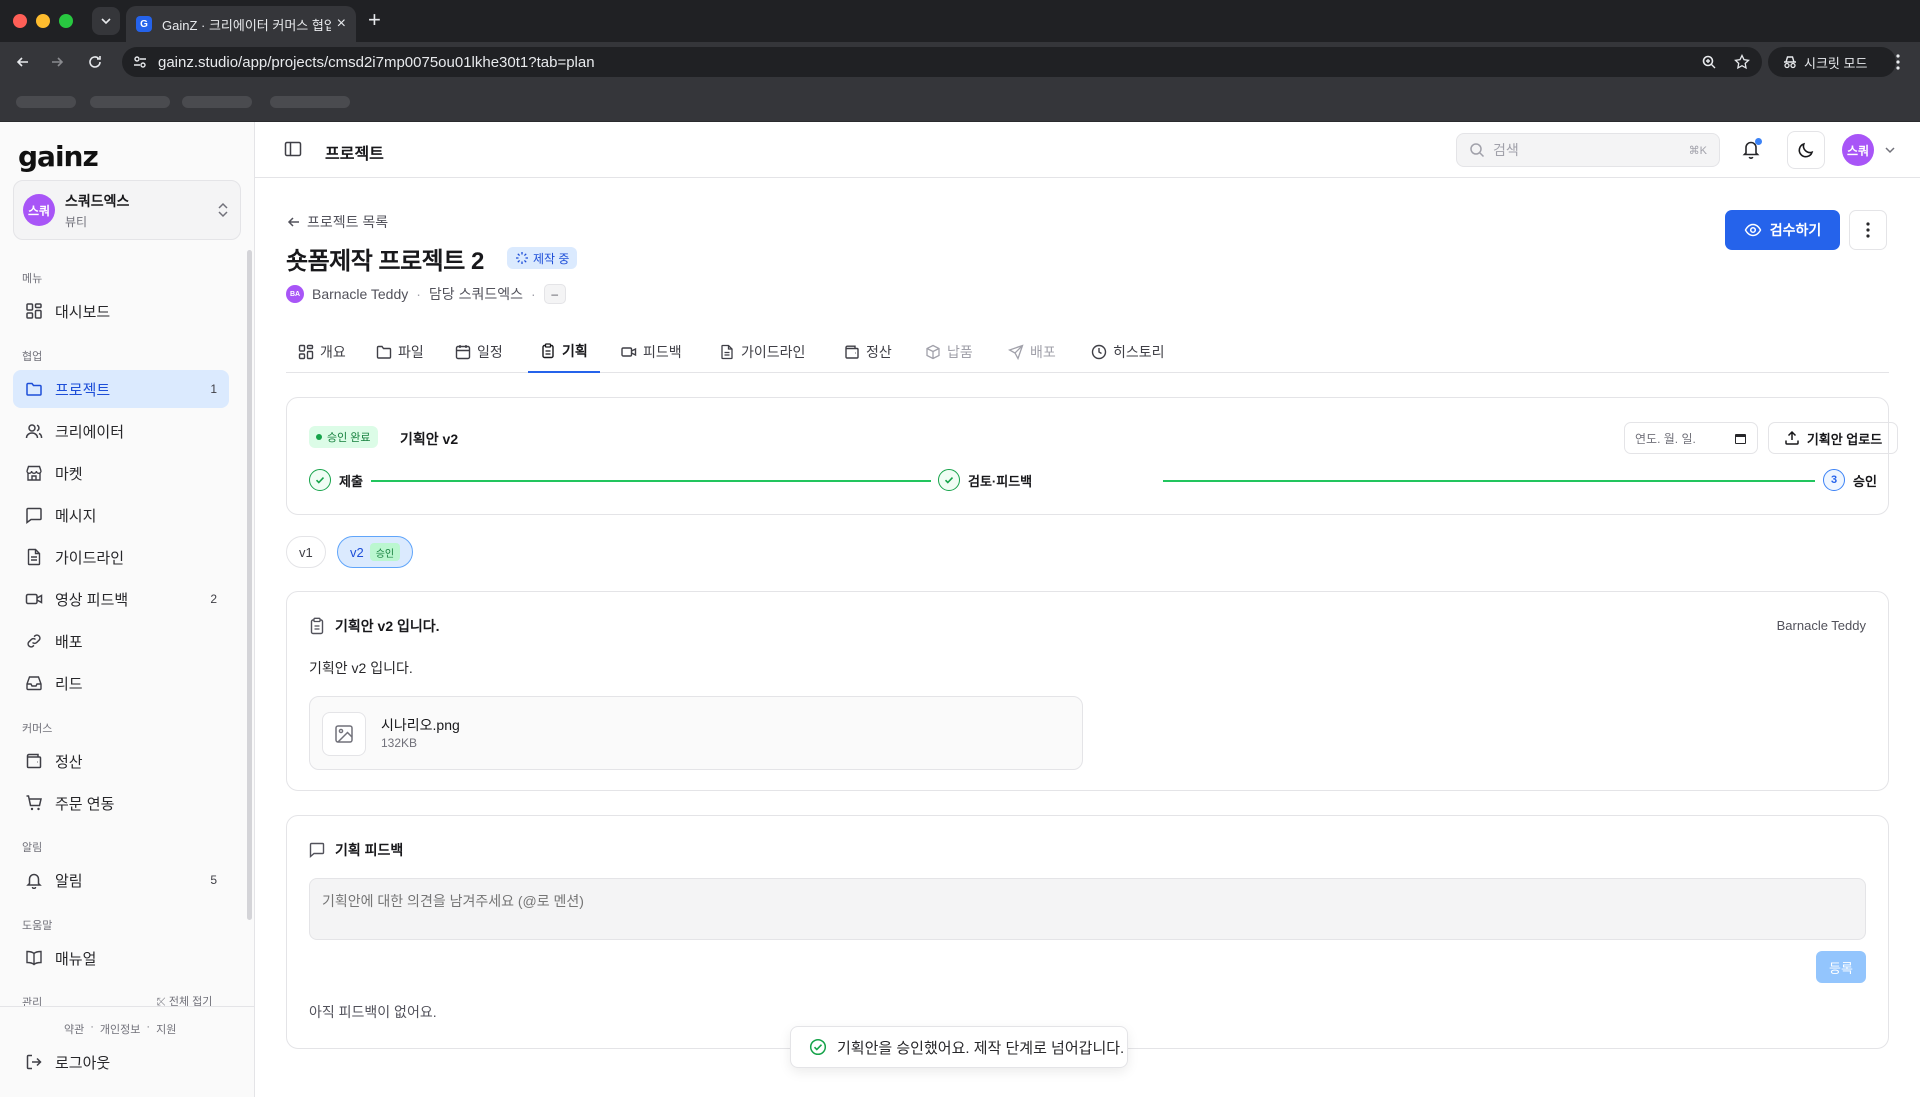 Image resolution: width=1920 pixels, height=1097 pixels. I want to click on step-label: 제출, so click(351, 481).